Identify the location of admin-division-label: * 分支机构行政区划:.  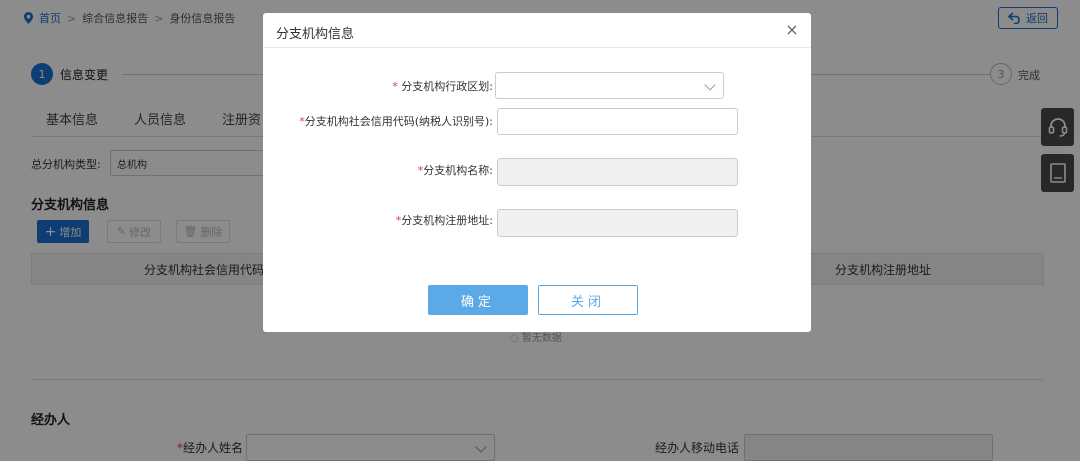
(438, 86).